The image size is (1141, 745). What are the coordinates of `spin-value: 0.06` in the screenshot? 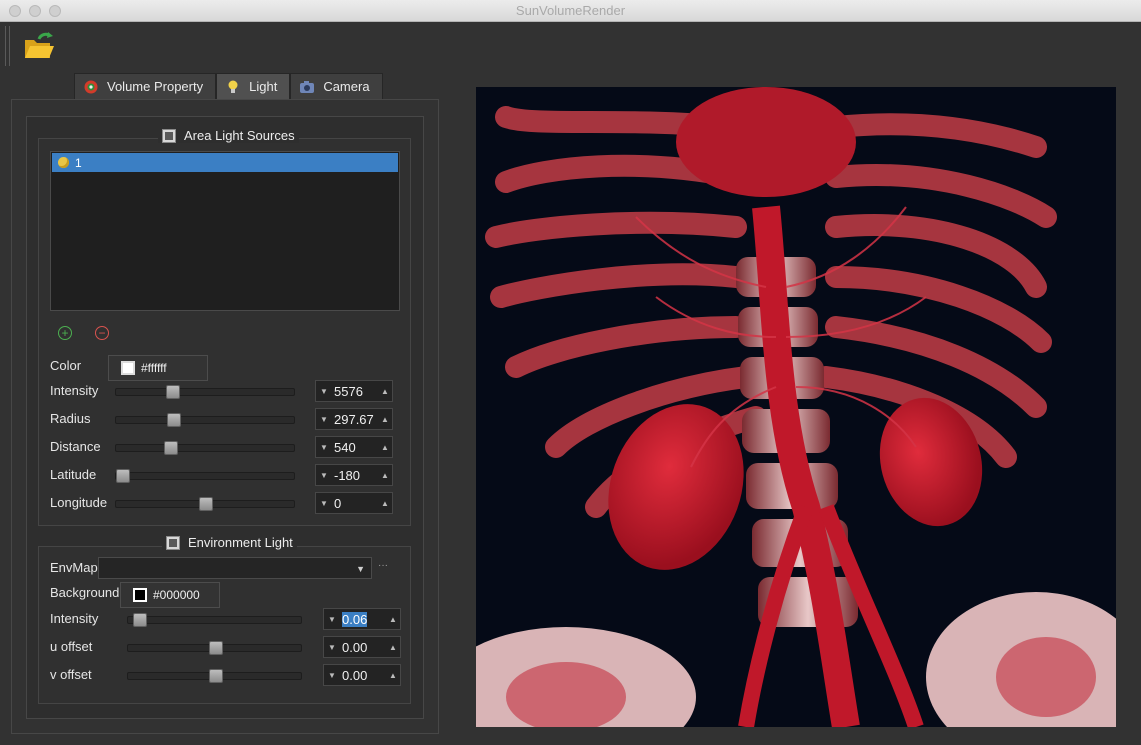 It's located at (363, 619).